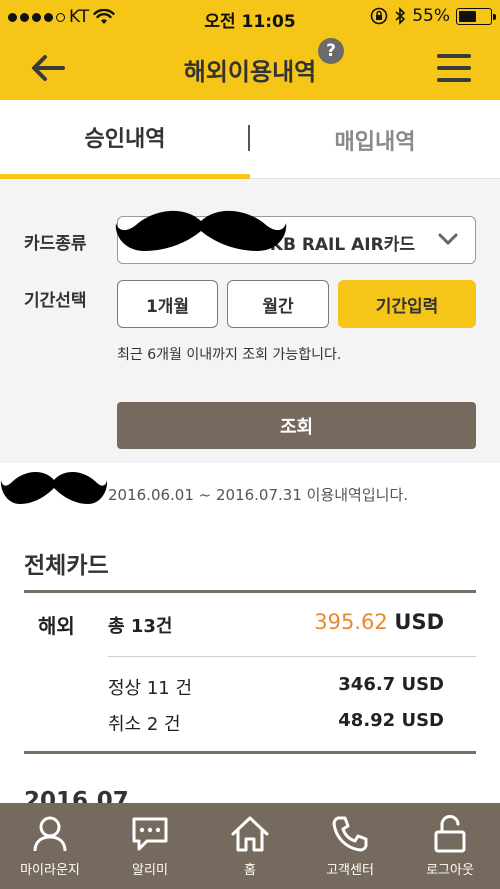 The height and width of the screenshot is (889, 500). Describe the element at coordinates (292, 656) in the screenshot. I see `row-divider` at that location.